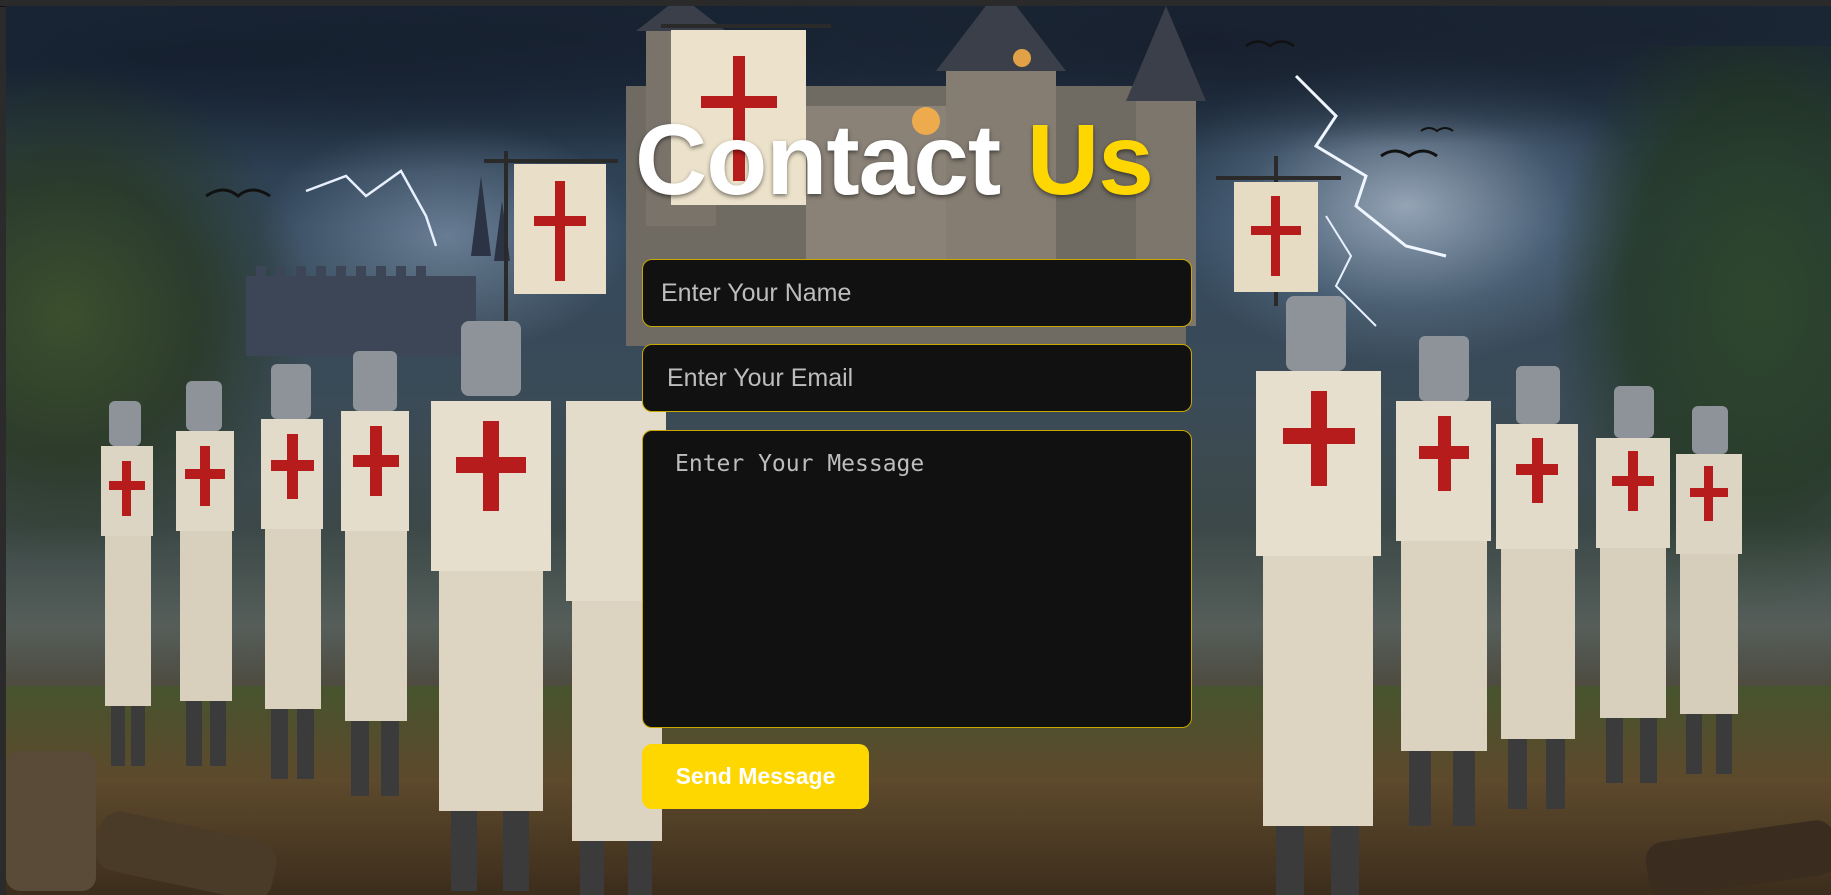 Image resolution: width=1831 pixels, height=895 pixels. Describe the element at coordinates (917, 293) in the screenshot. I see `name-input` at that location.